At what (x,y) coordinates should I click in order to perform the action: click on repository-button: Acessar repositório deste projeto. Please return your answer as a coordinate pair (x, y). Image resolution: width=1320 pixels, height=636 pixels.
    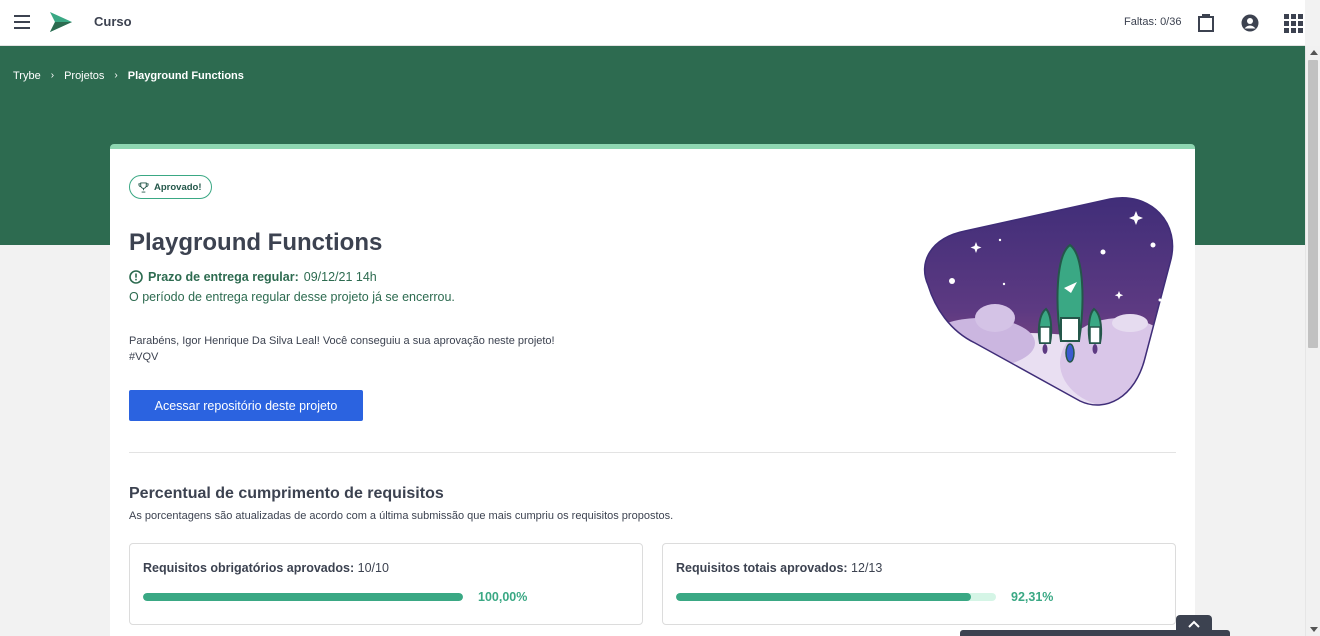
    Looking at the image, I should click on (246, 405).